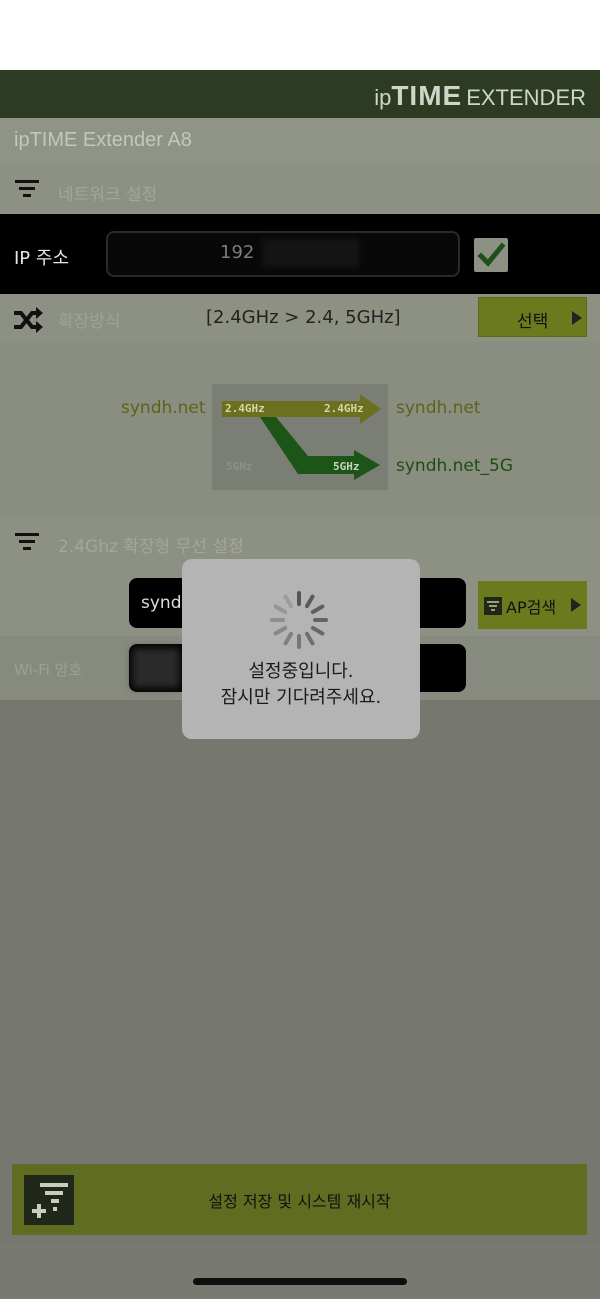  What do you see at coordinates (533, 322) in the screenshot?
I see `select-button-label: 선택` at bounding box center [533, 322].